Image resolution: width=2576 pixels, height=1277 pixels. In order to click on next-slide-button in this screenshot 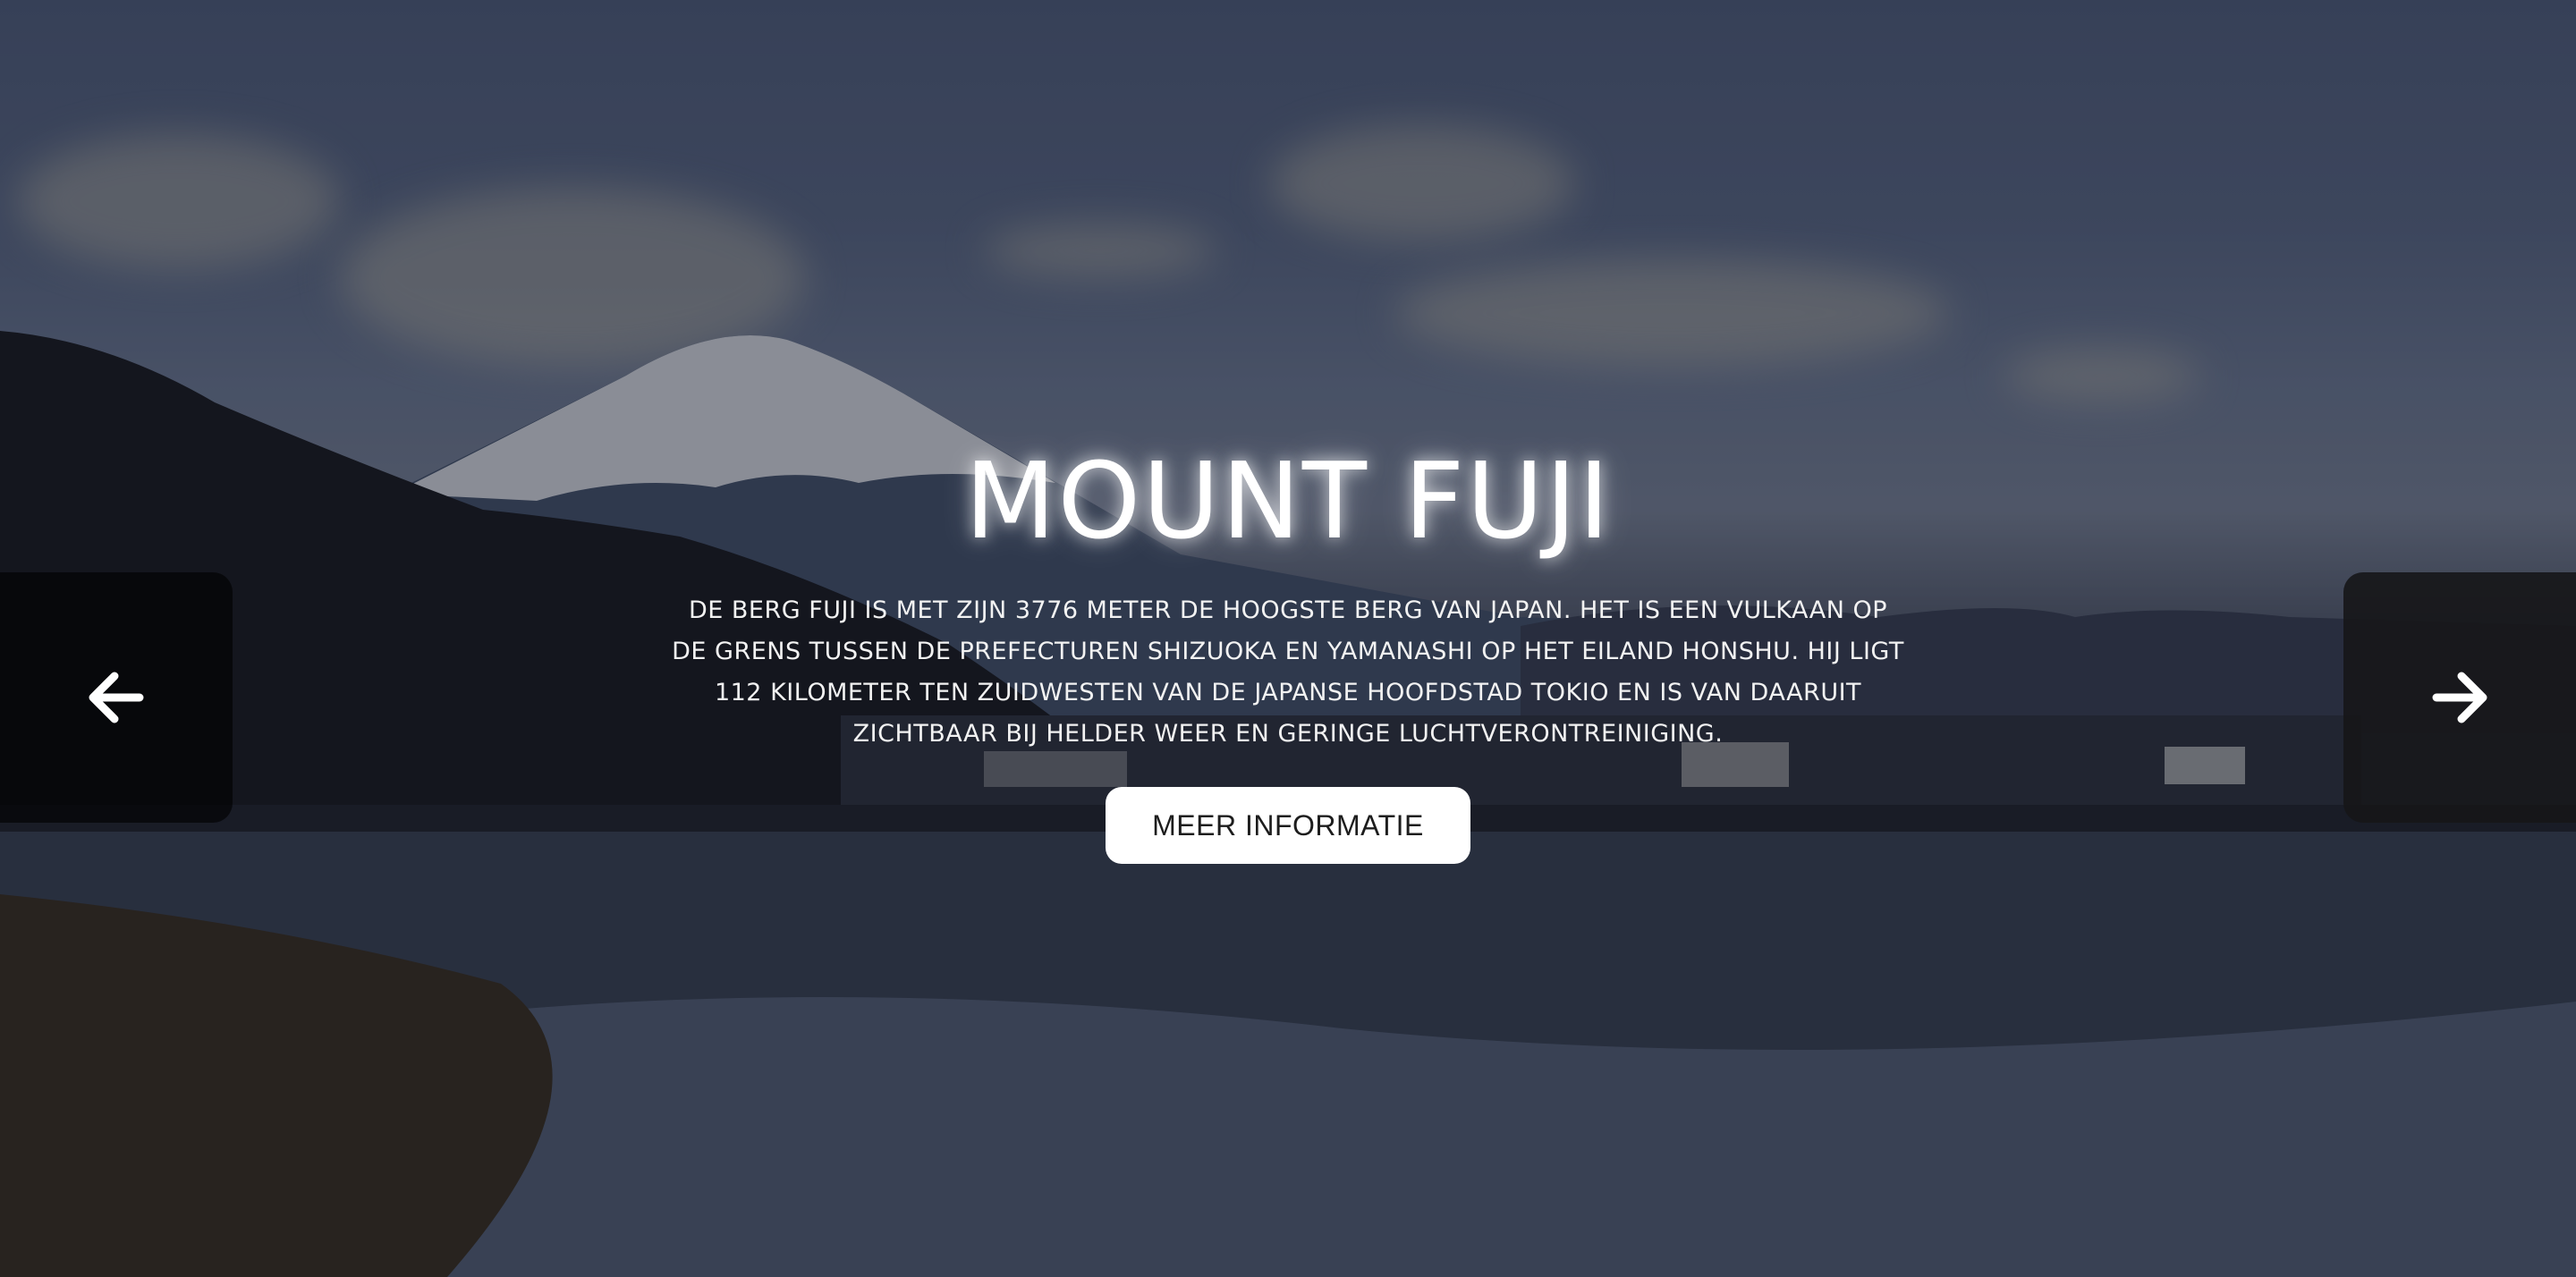, I will do `click(2459, 697)`.